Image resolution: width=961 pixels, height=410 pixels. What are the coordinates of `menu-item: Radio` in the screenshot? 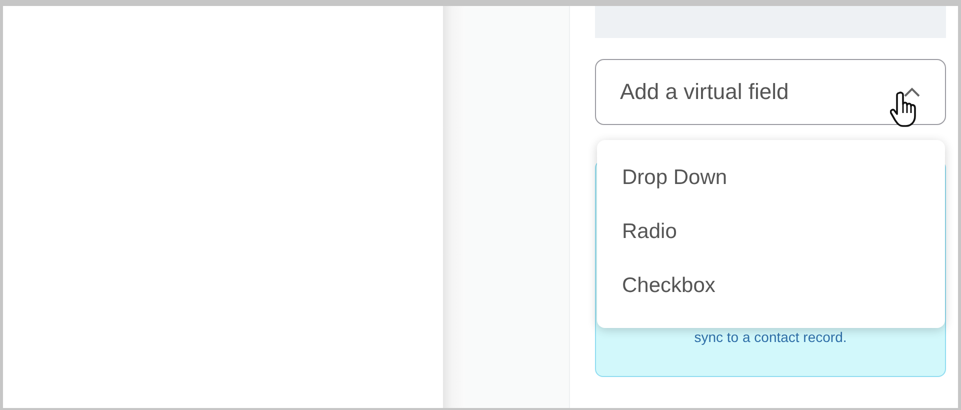 It's located at (771, 232).